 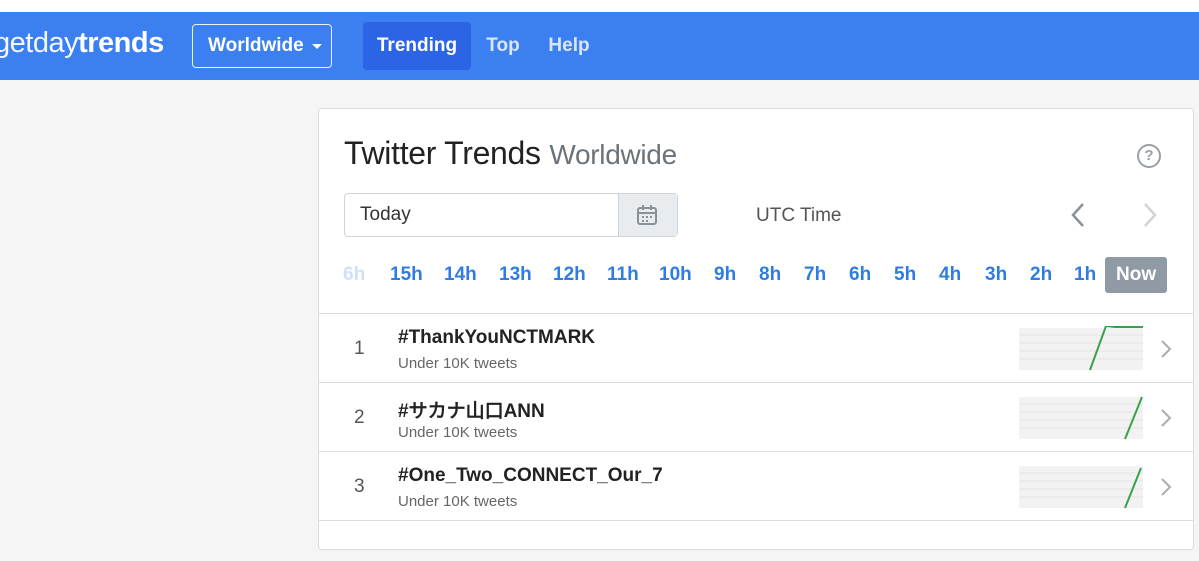 What do you see at coordinates (799, 215) in the screenshot?
I see `timezone-label: UTC Time` at bounding box center [799, 215].